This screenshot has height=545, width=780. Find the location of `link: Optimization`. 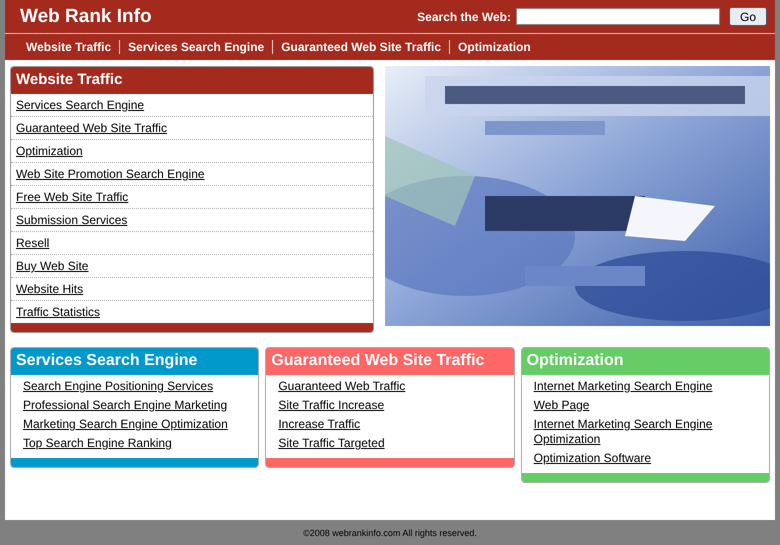

link: Optimization is located at coordinates (49, 151).